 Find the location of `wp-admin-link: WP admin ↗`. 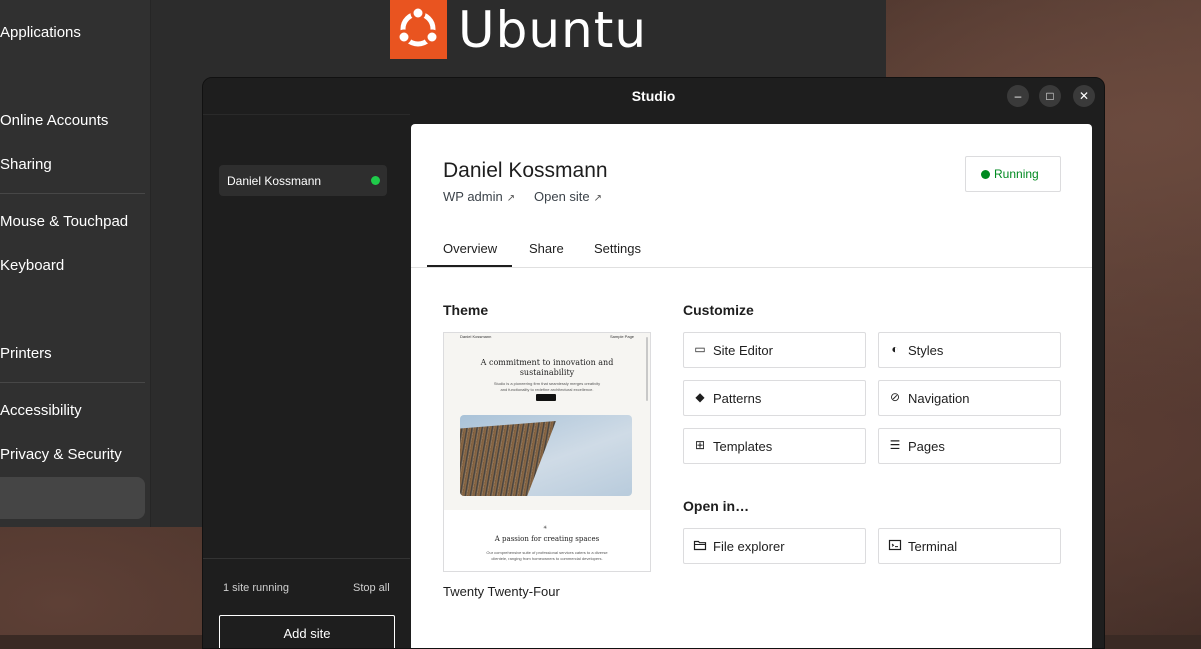

wp-admin-link: WP admin ↗ is located at coordinates (479, 196).